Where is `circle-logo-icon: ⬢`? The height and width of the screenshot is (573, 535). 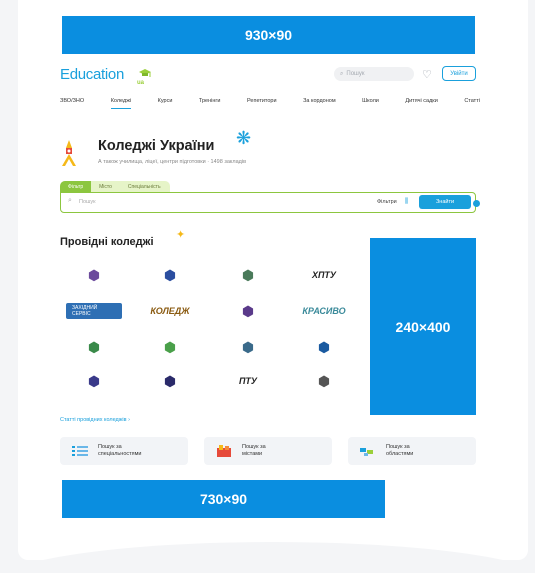 circle-logo-icon: ⬢ is located at coordinates (94, 380).